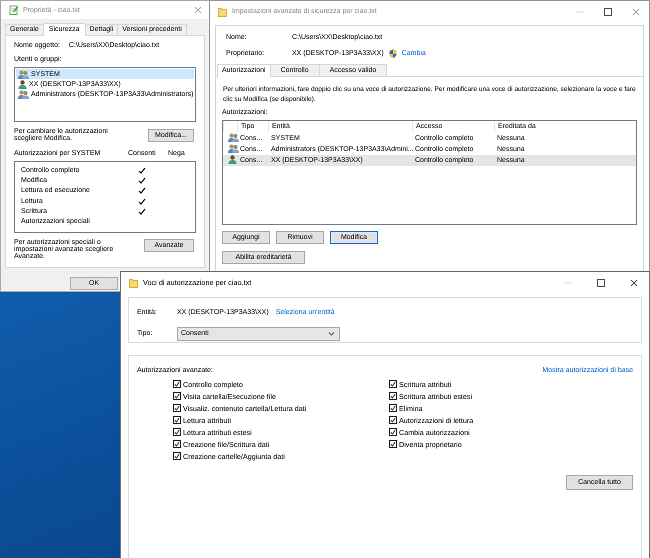  I want to click on notepad-icon, so click(13, 10).